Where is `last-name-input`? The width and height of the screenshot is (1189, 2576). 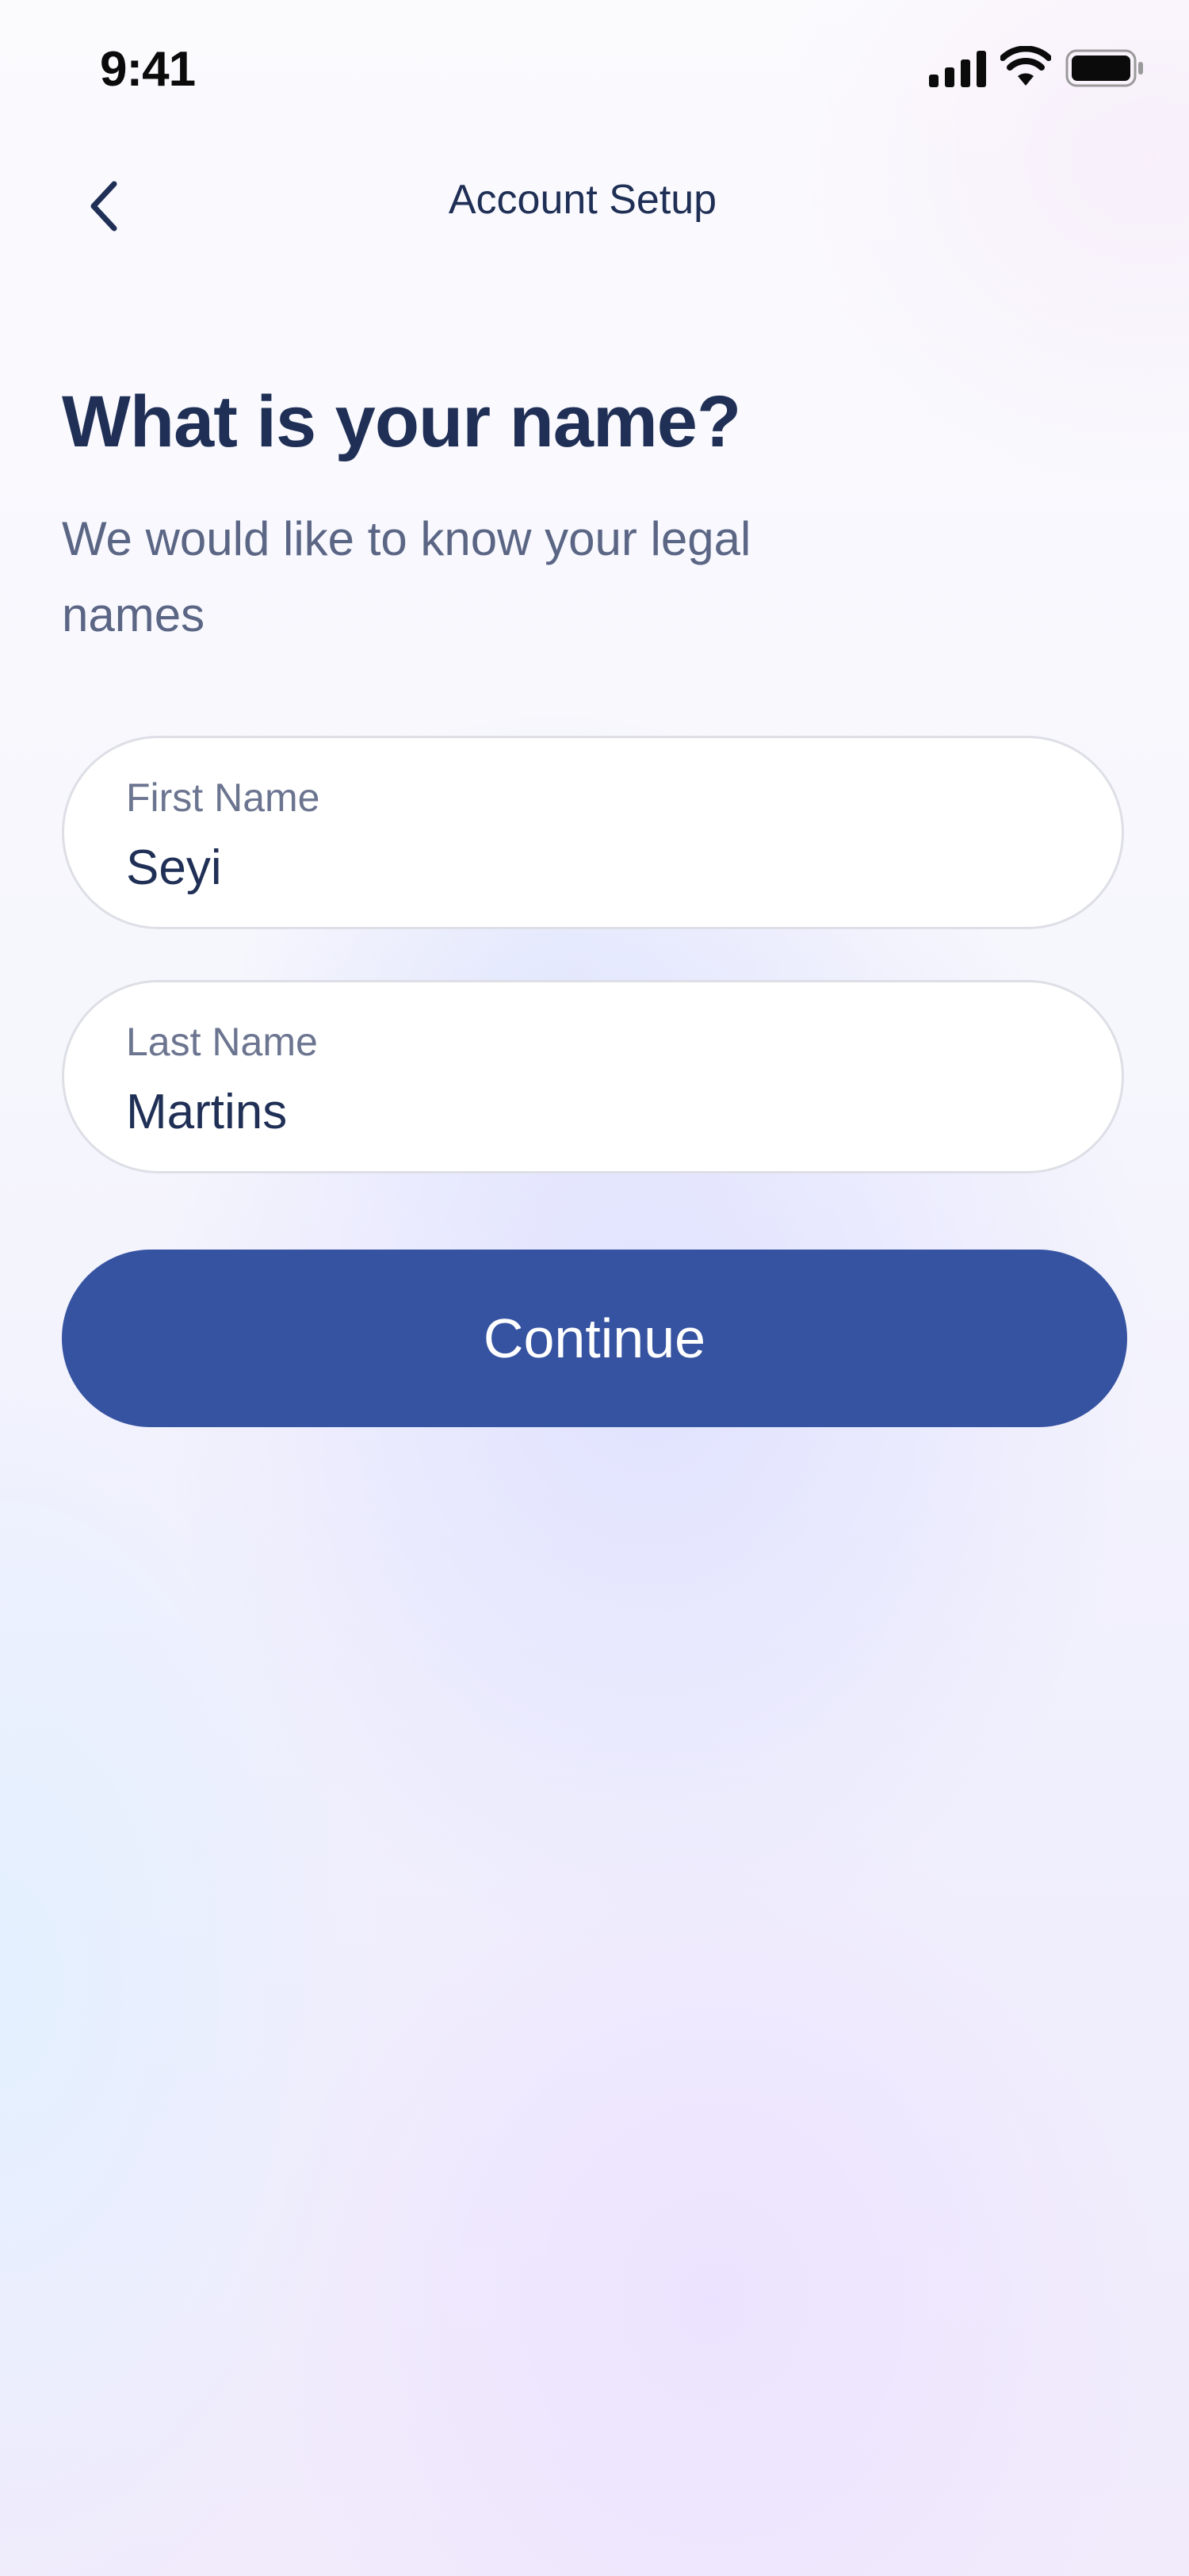
last-name-input is located at coordinates (593, 1112).